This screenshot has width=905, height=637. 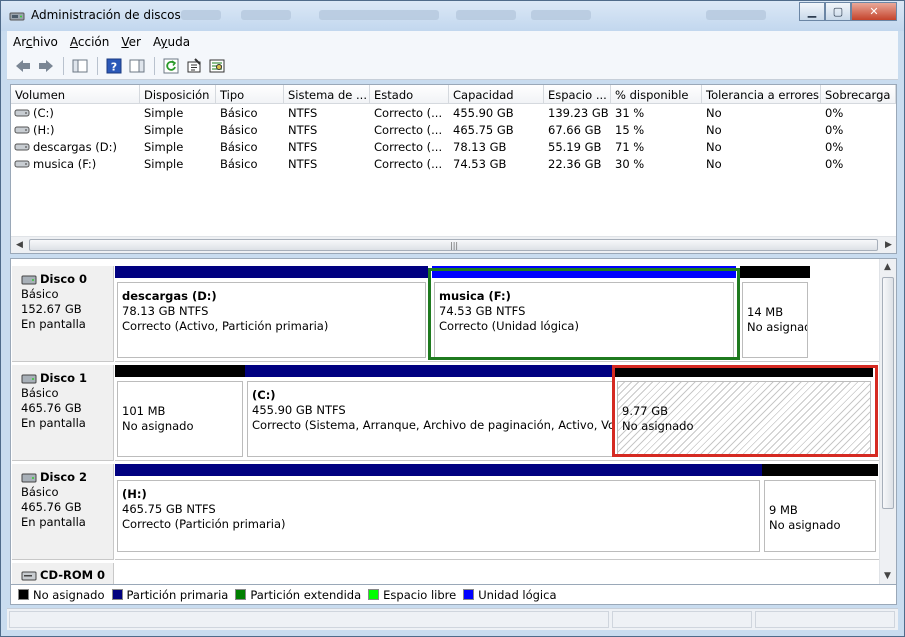 I want to click on scroll-left-icon: ◀, so click(x=19, y=245).